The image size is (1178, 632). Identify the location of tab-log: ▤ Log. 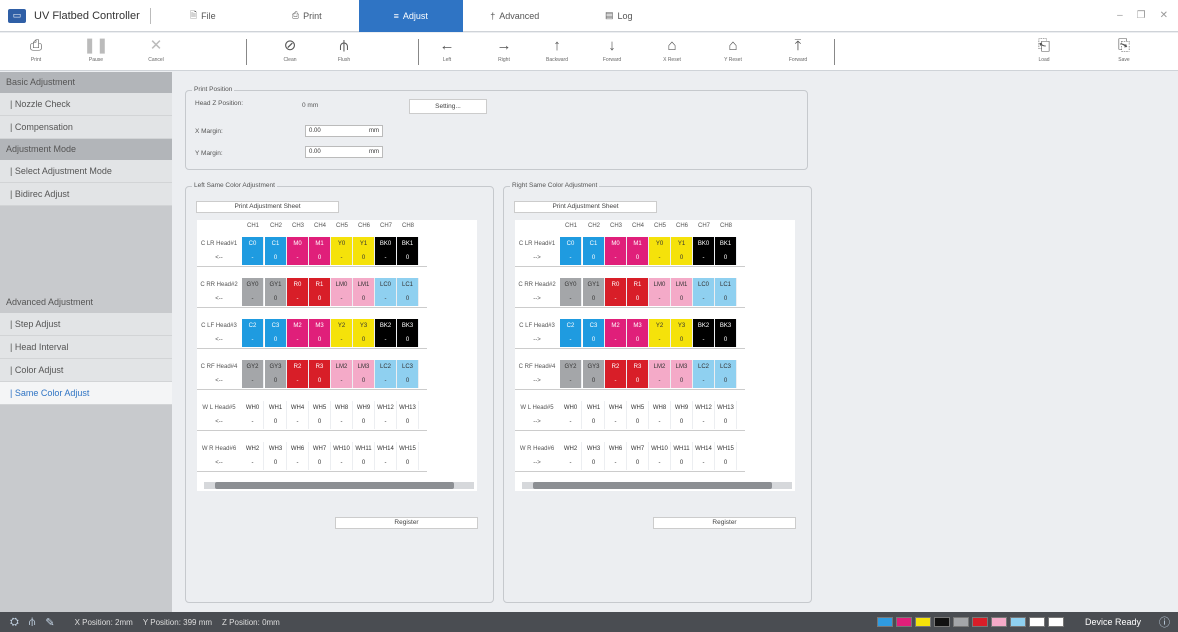
(619, 16).